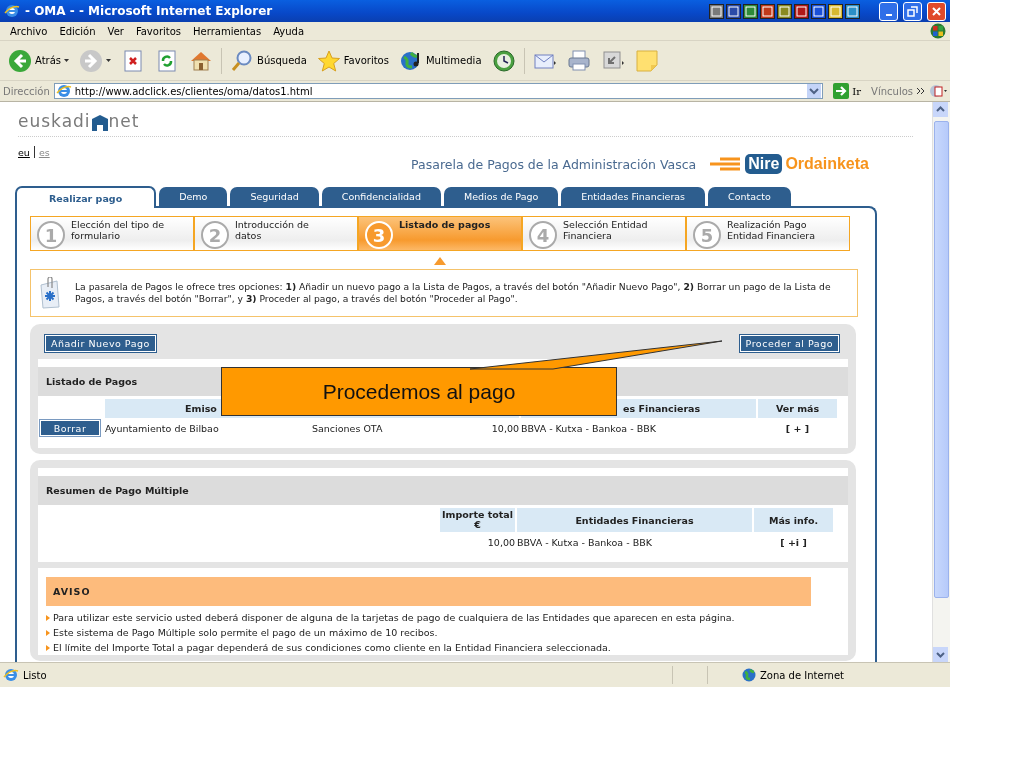  Describe the element at coordinates (276, 233) in the screenshot. I see `step-item: 2 Introducción de datos` at that location.